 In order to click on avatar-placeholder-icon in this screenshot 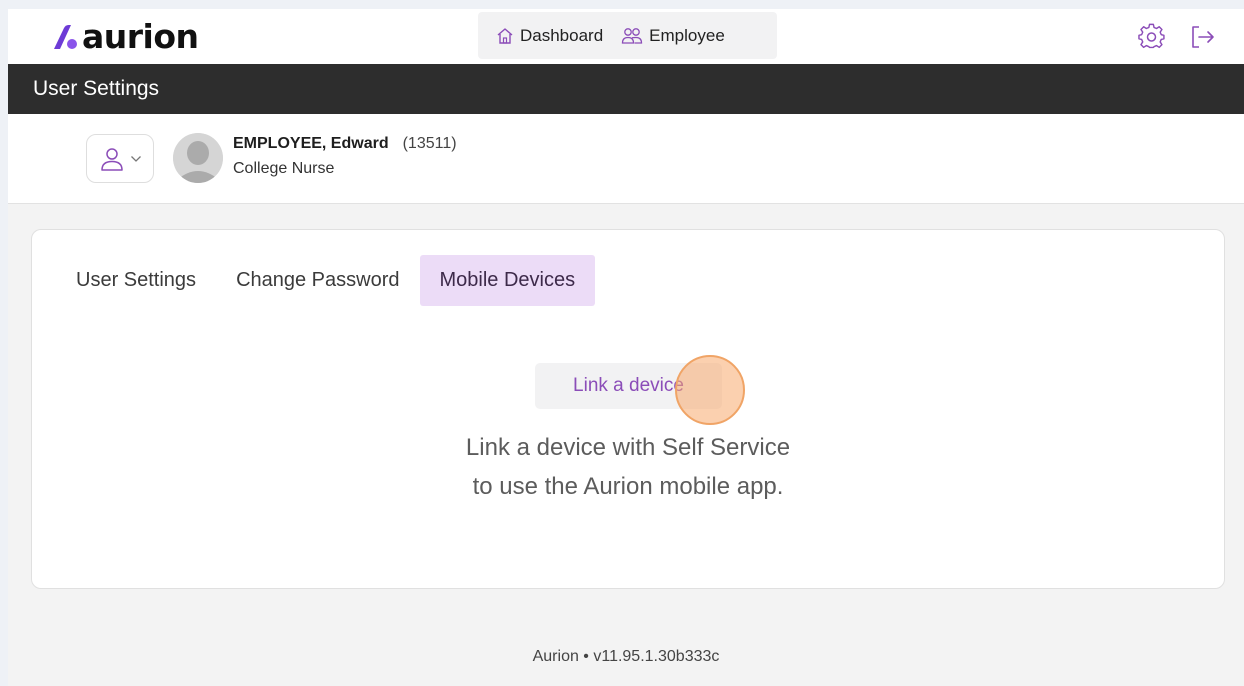, I will do `click(198, 158)`.